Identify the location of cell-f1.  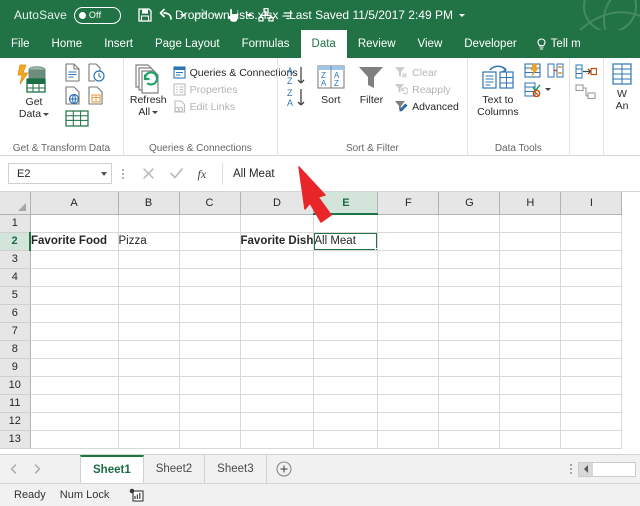
(408, 223).